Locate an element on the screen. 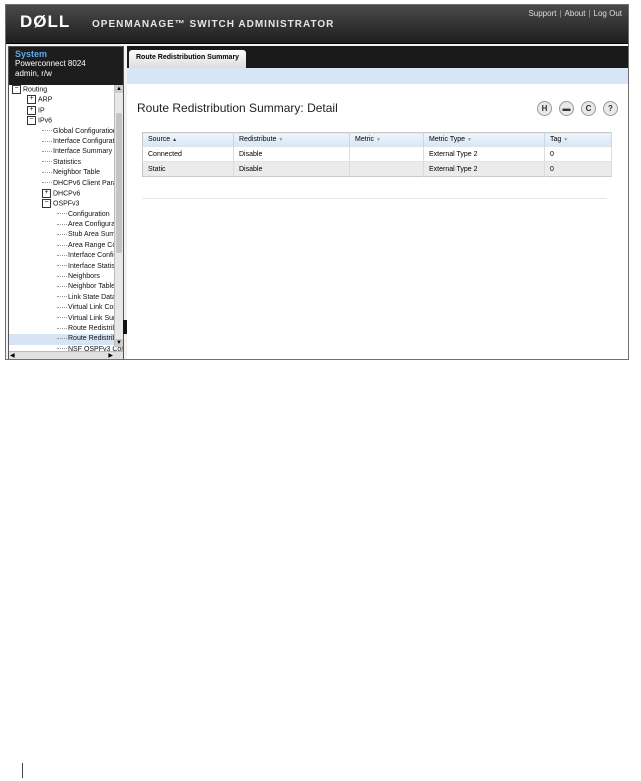 This screenshot has height=781, width=641. user-label: admin, r/w is located at coordinates (33, 73).